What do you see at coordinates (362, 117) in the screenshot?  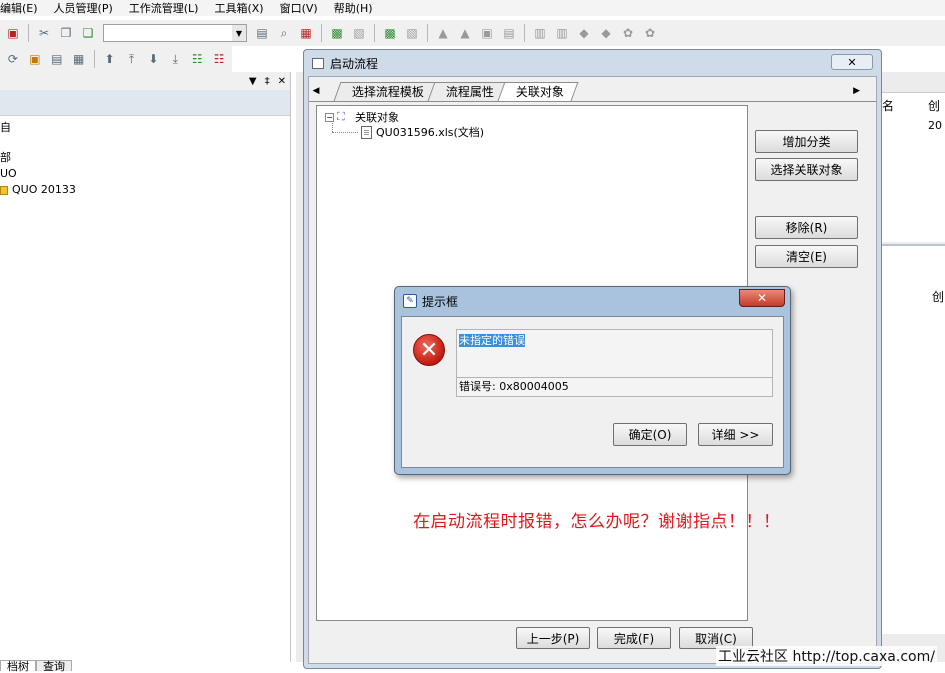 I see `tree-root: − ⛶ 关联对象` at bounding box center [362, 117].